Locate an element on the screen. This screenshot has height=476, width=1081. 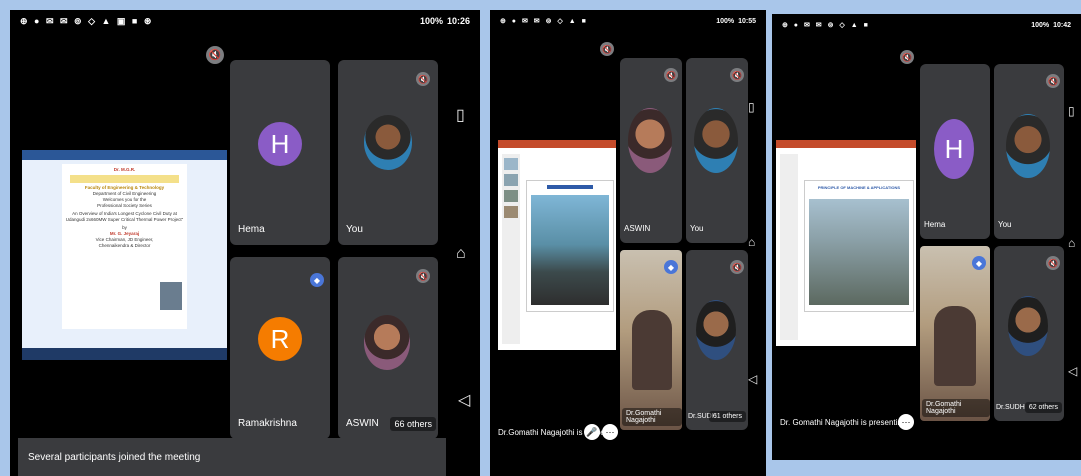
avatar: R is located at coordinates (280, 339).